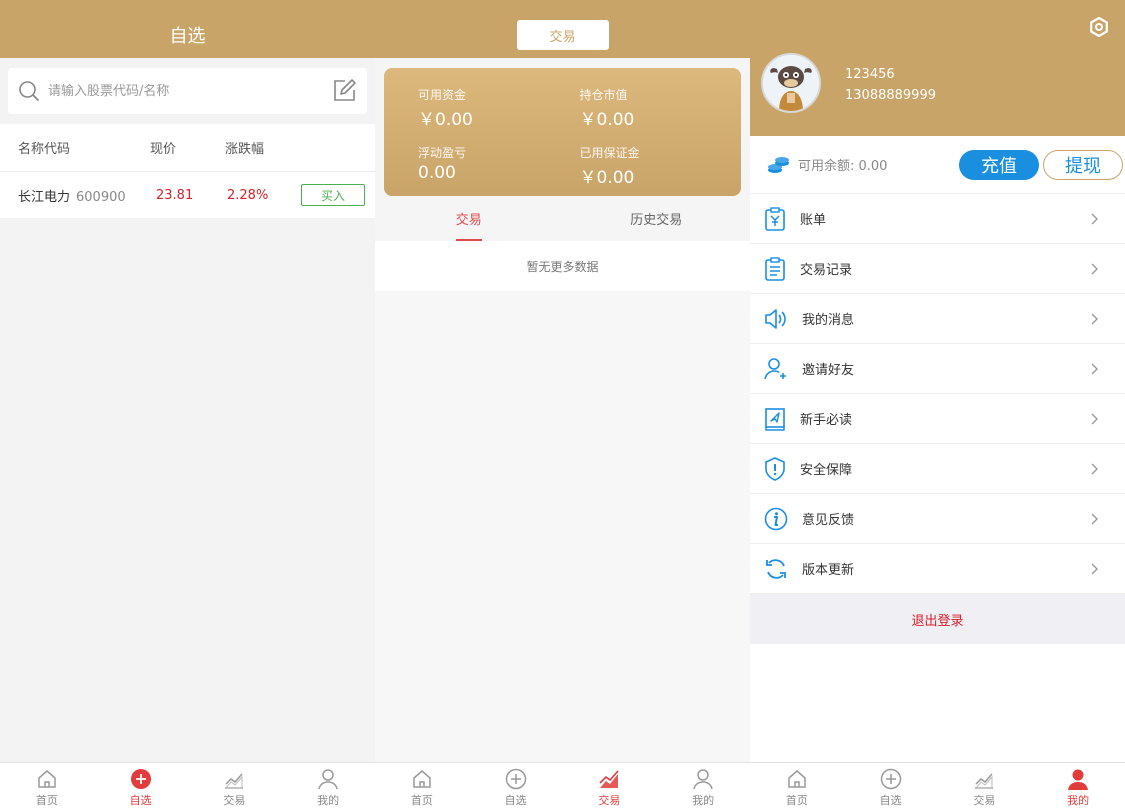 The image size is (1125, 812). What do you see at coordinates (937, 369) in the screenshot?
I see `menu-item-invite-friends: 邀请好友` at bounding box center [937, 369].